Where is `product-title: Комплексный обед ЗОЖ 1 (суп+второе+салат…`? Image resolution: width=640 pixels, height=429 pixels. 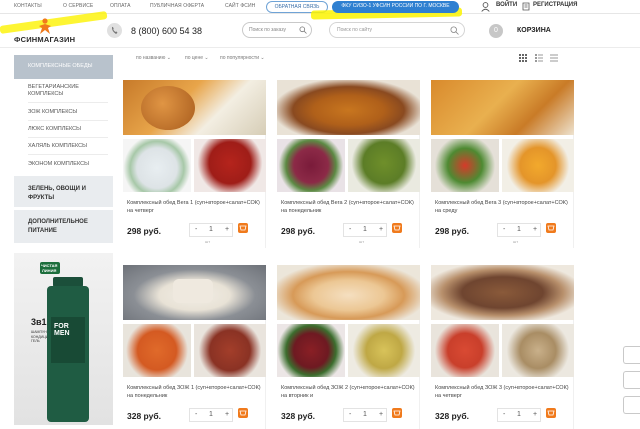
product-title: Комплексный обед ЗОЖ 1 (суп+второе+салат… is located at coordinates (197, 392).